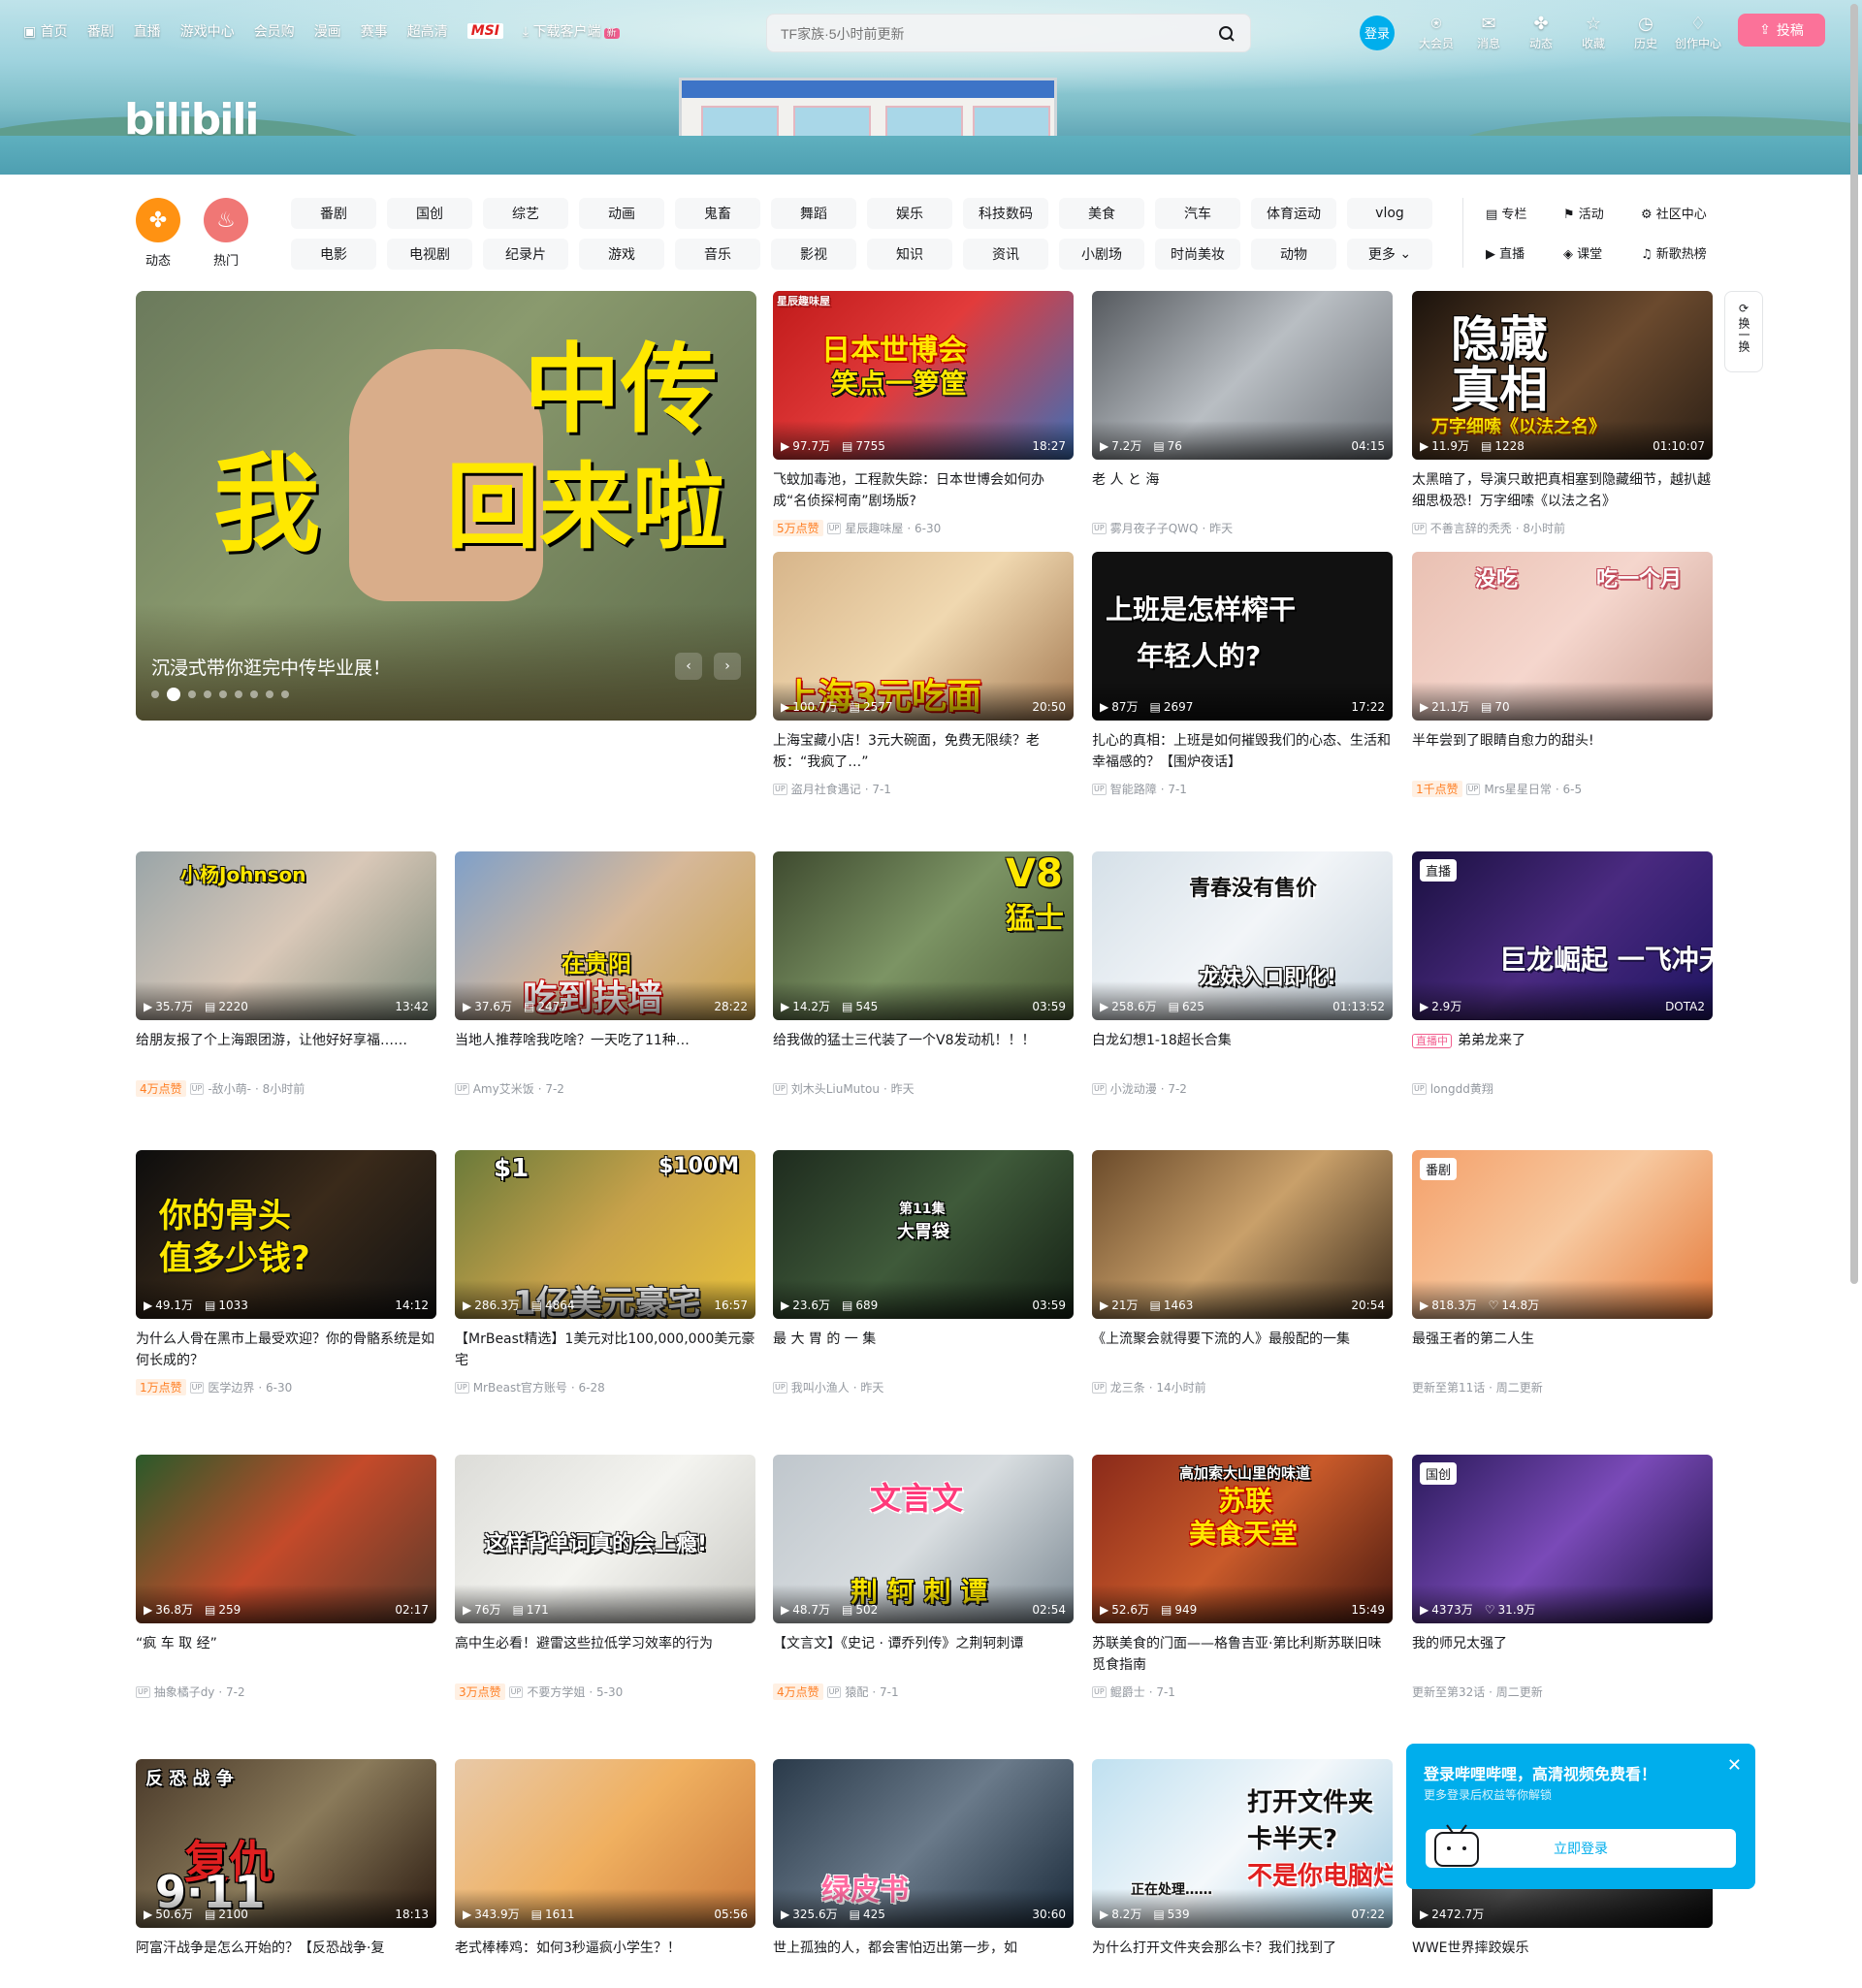  What do you see at coordinates (286, 1654) in the screenshot?
I see `video-title: “疯 车 取 经”` at bounding box center [286, 1654].